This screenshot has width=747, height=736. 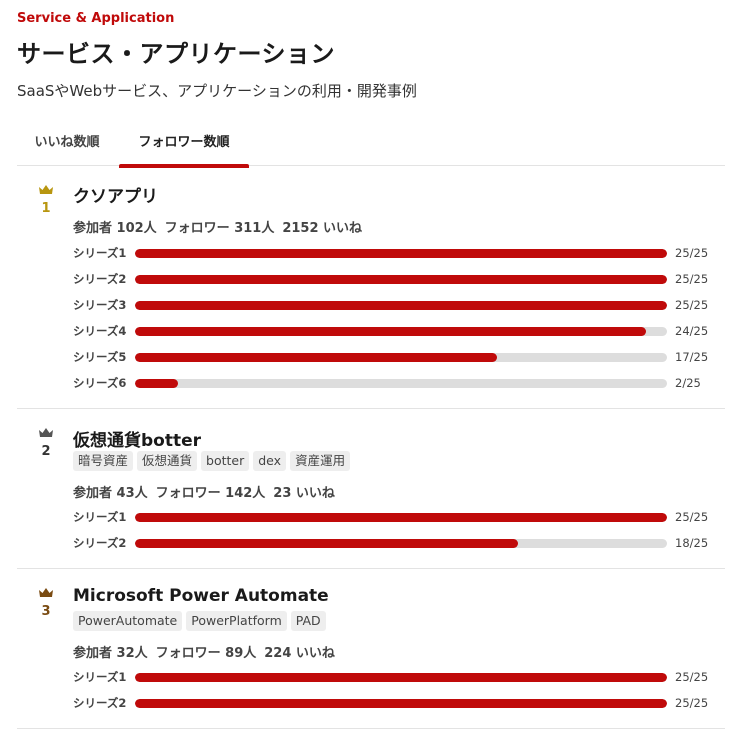 I want to click on series-count: 2/25, so click(x=688, y=383).